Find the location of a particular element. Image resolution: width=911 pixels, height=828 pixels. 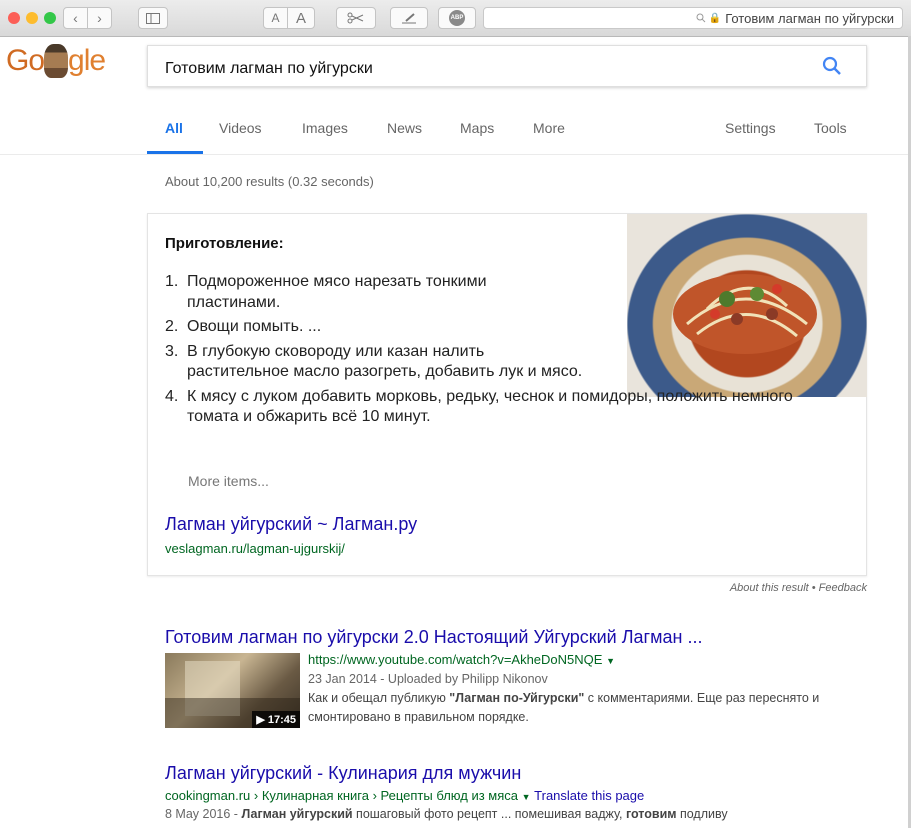

adblock-button: ABP is located at coordinates (457, 18).